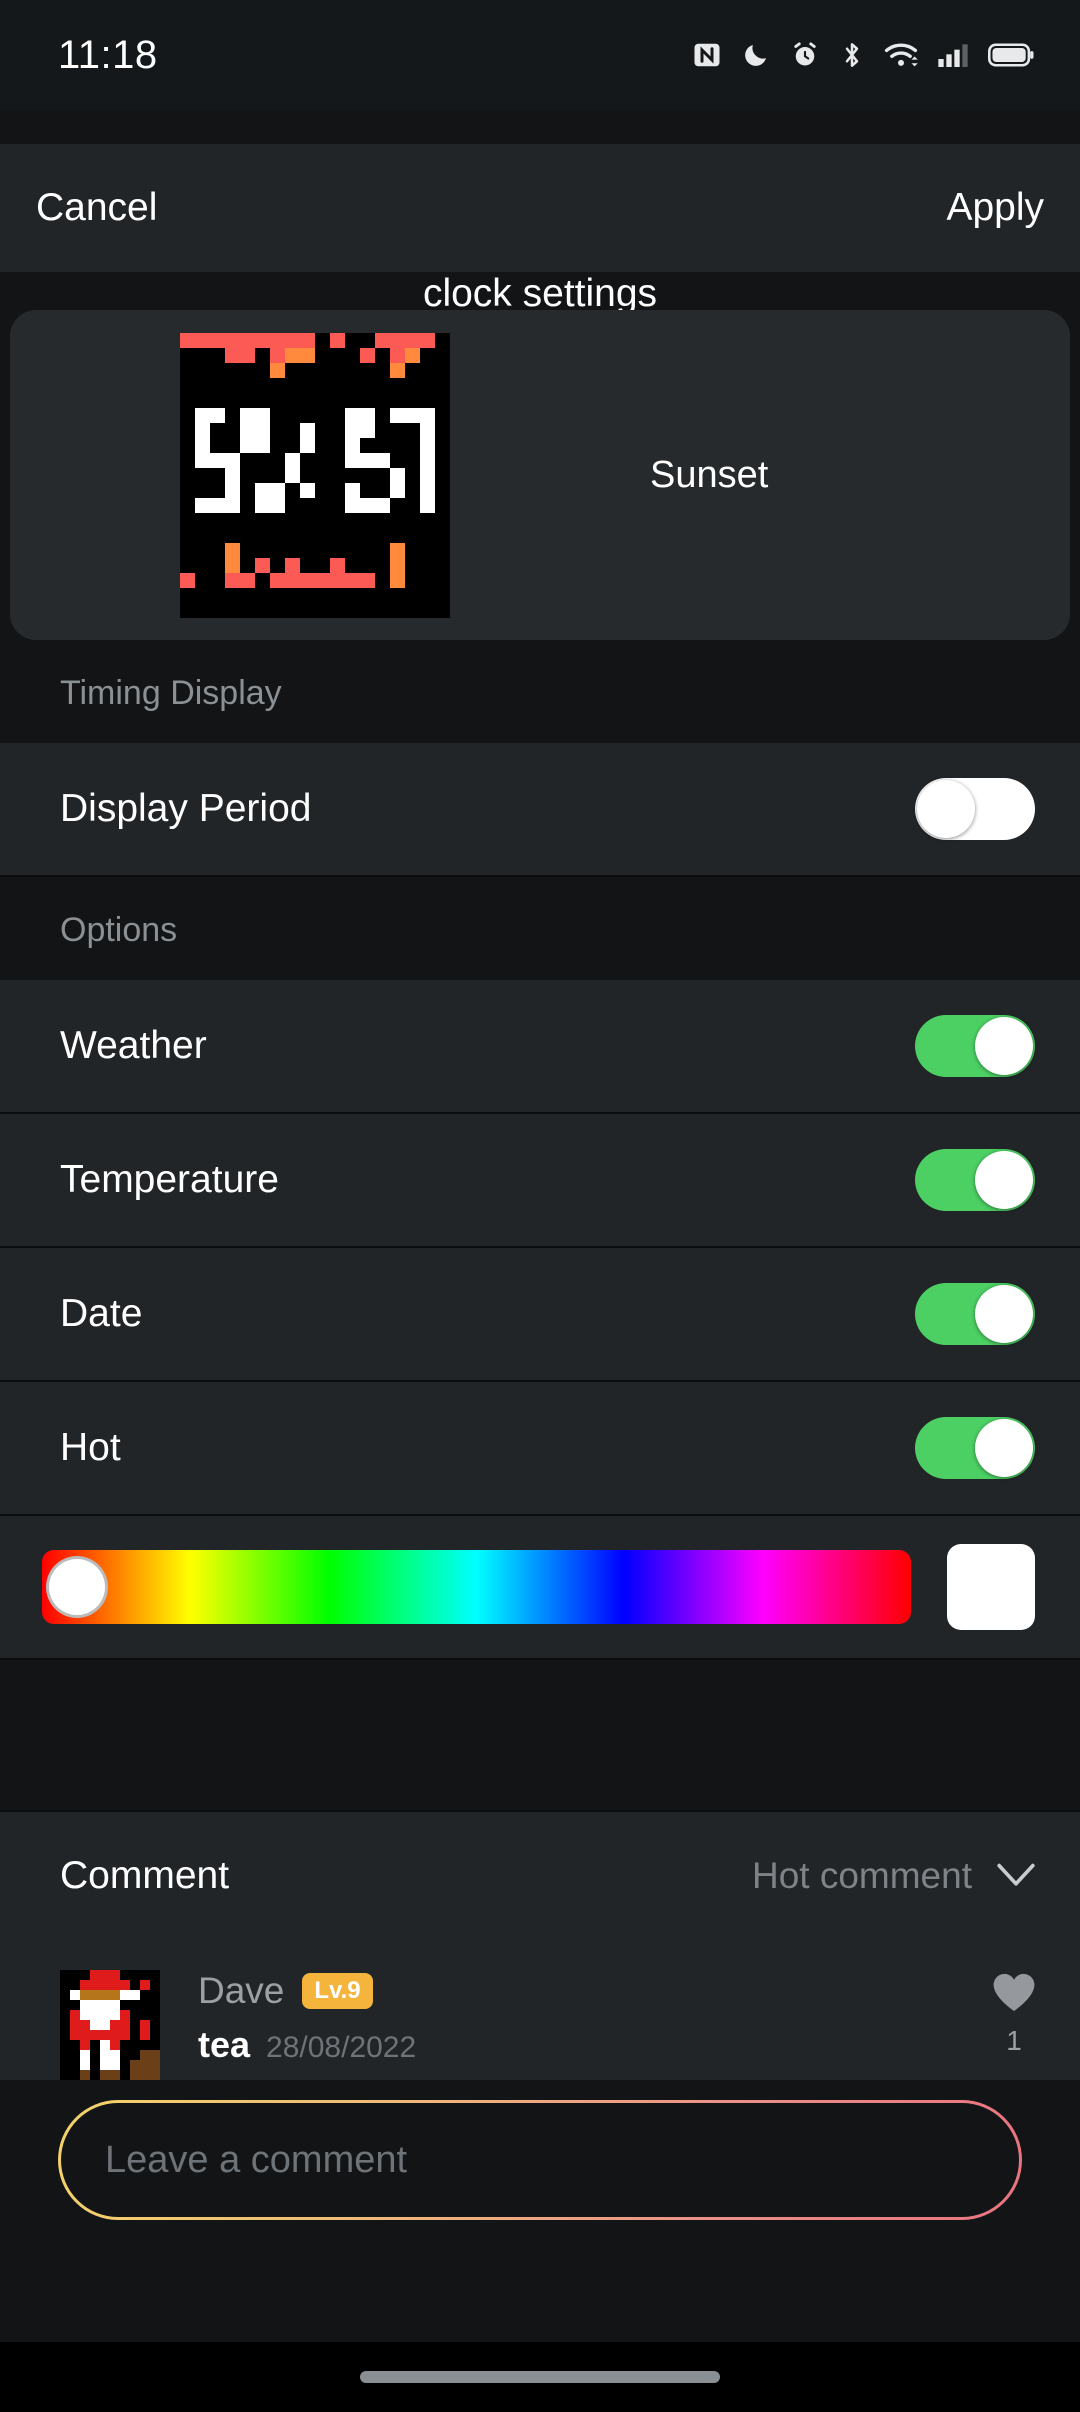 The image size is (1080, 2412). What do you see at coordinates (540, 2160) in the screenshot?
I see `comment-input-field: Leave a comment` at bounding box center [540, 2160].